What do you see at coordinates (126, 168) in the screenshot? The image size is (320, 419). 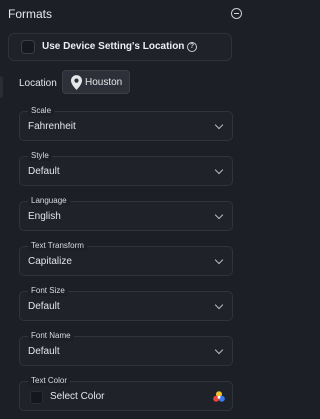 I see `style-select: Style Default` at bounding box center [126, 168].